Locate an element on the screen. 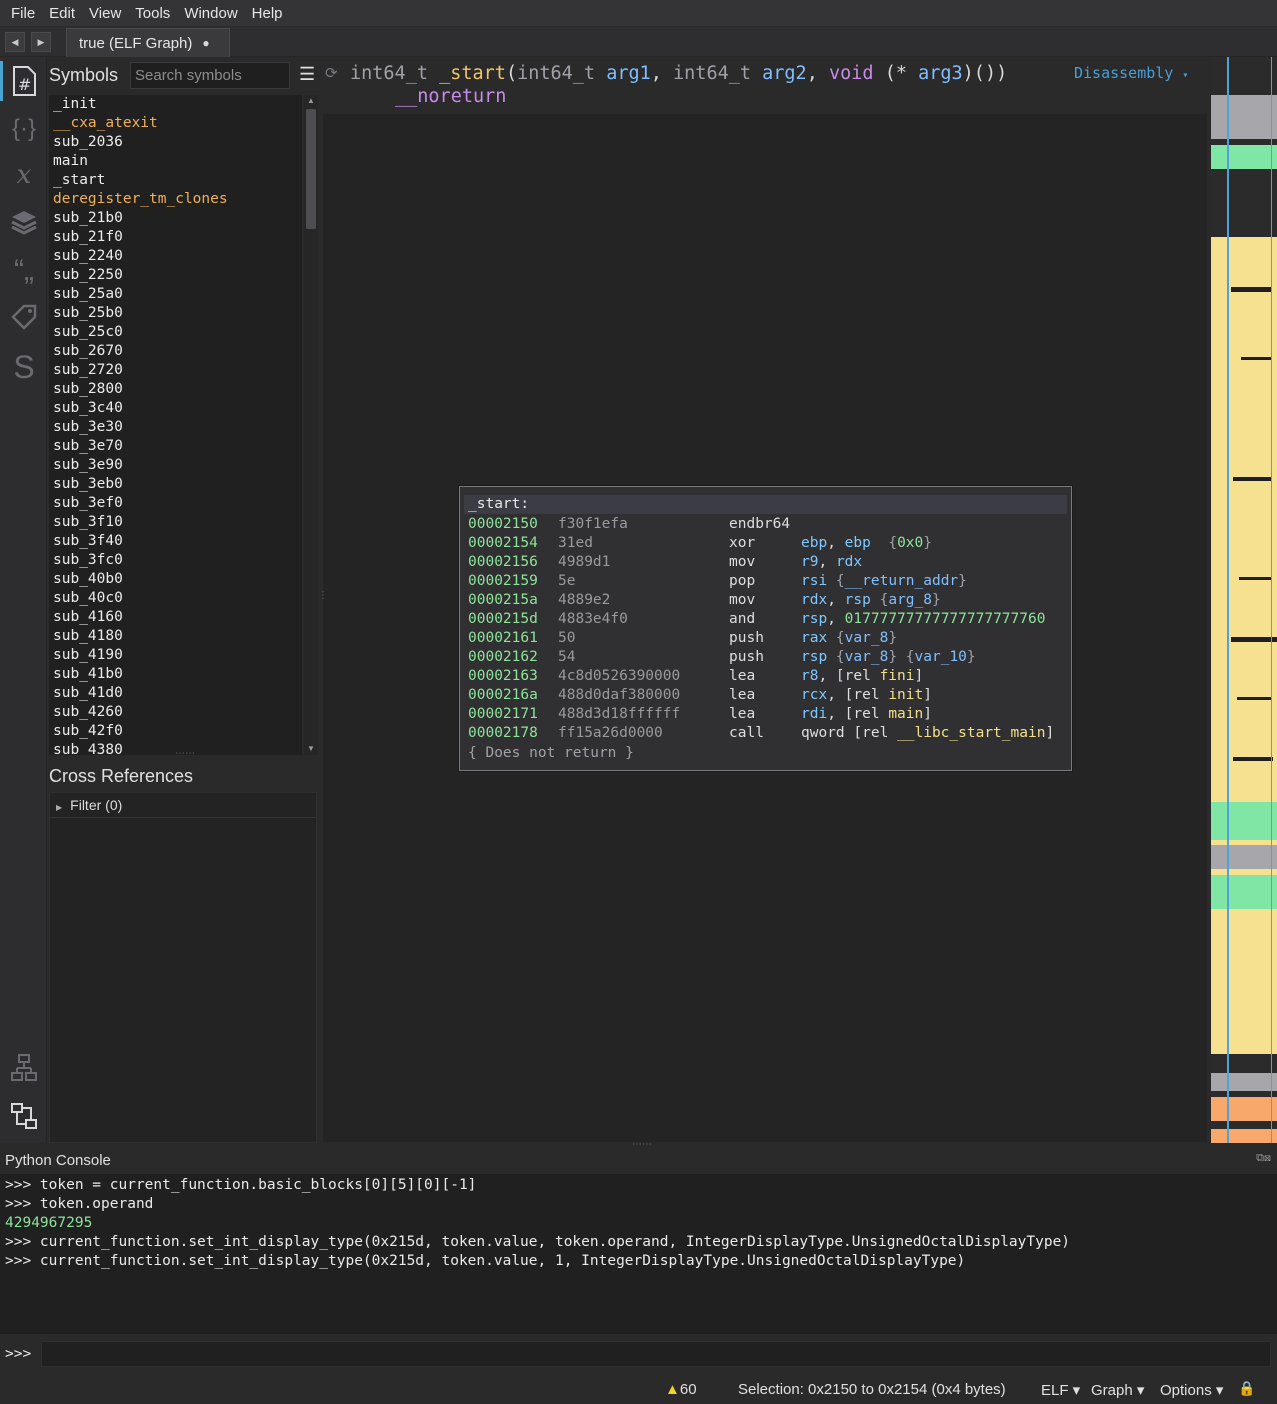  operand-token: r8 is located at coordinates (809, 676).